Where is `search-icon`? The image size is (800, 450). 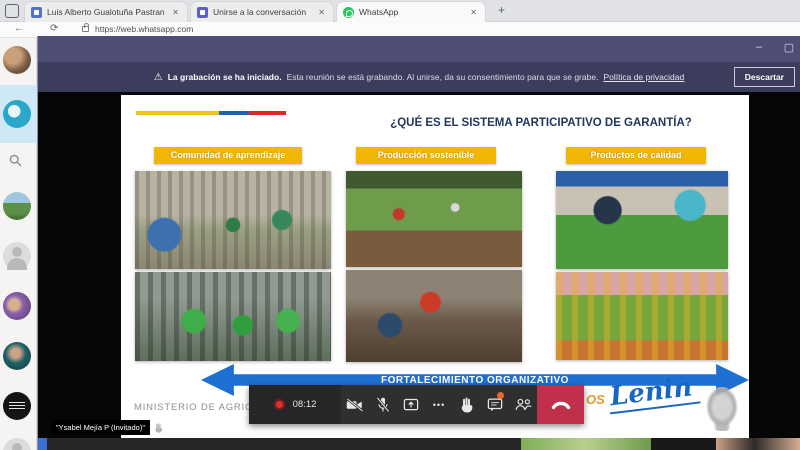
search-icon is located at coordinates (15, 160).